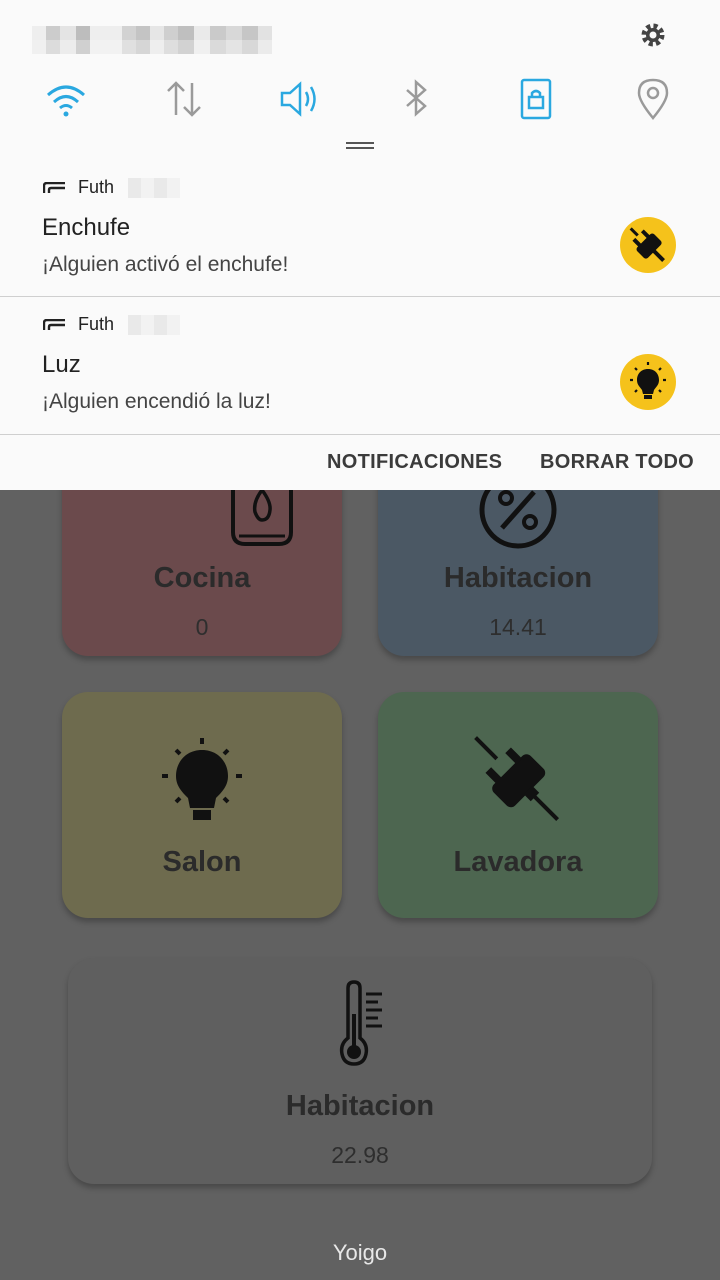  What do you see at coordinates (653, 99) in the screenshot?
I see `location-icon` at bounding box center [653, 99].